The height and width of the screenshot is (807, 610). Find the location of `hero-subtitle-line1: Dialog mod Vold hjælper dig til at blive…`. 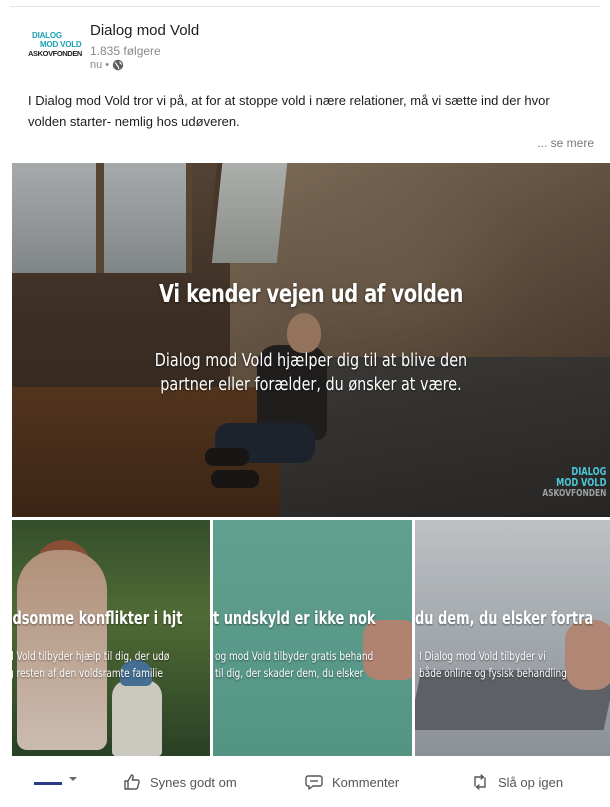

hero-subtitle-line1: Dialog mod Vold hjælper dig til at blive… is located at coordinates (311, 360).